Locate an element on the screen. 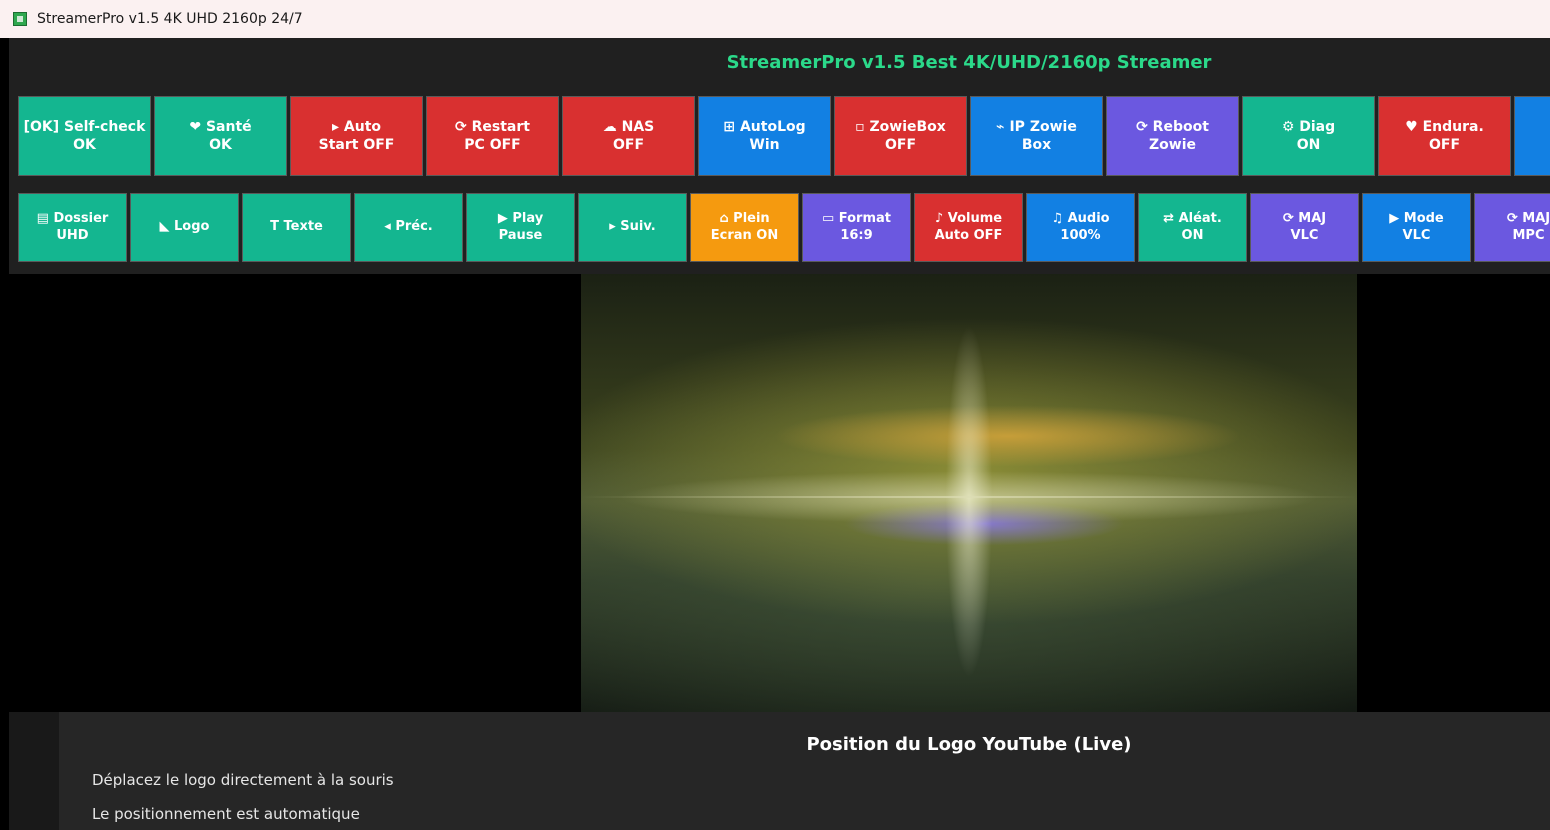 This screenshot has width=1550, height=830. autolog-button-label: ⊞ AutoLog is located at coordinates (764, 126).